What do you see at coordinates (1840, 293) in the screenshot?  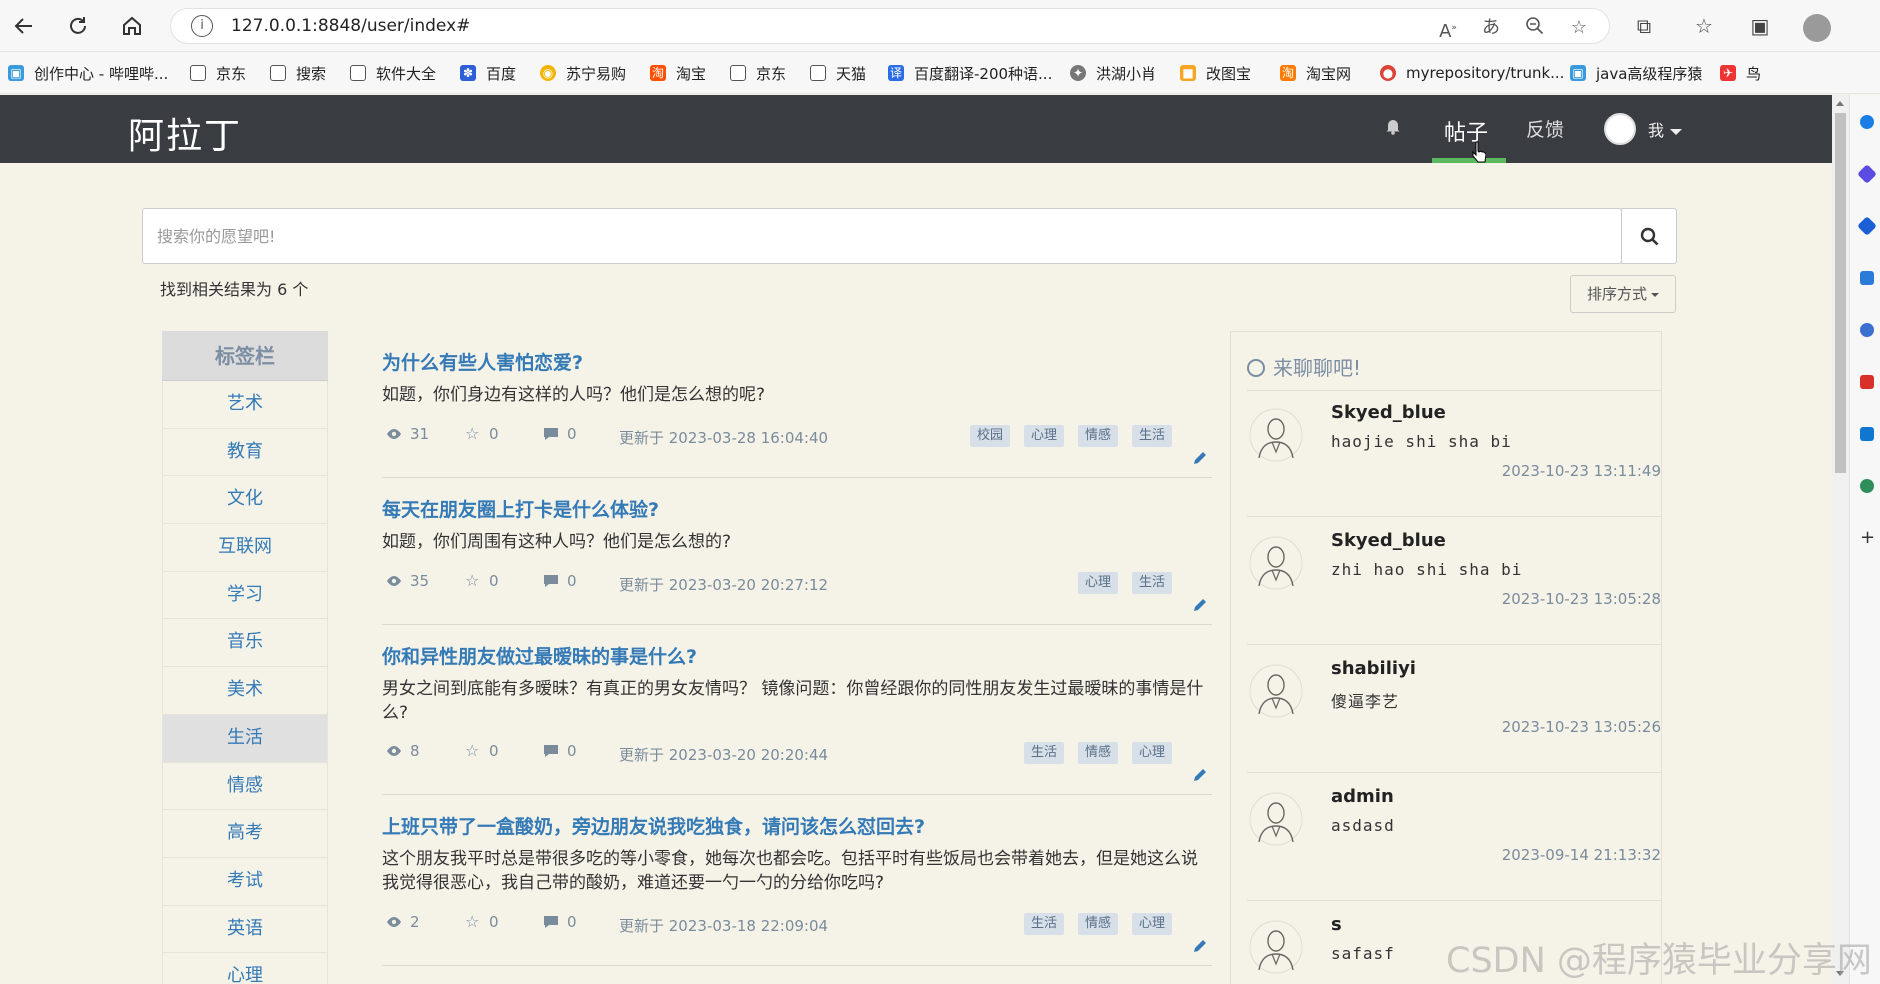 I see `scroll-thumb` at bounding box center [1840, 293].